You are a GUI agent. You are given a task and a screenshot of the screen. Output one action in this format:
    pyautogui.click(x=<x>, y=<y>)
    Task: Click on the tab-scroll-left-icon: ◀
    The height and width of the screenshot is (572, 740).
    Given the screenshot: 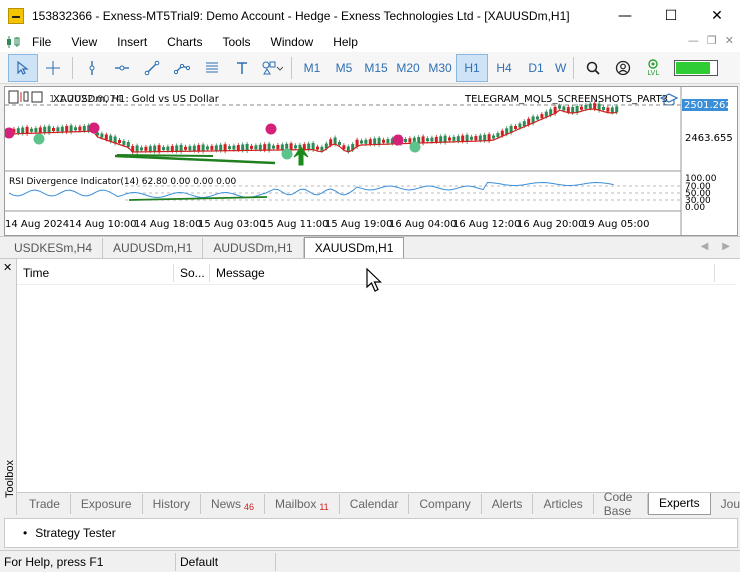 What is the action you would take?
    pyautogui.click(x=705, y=246)
    